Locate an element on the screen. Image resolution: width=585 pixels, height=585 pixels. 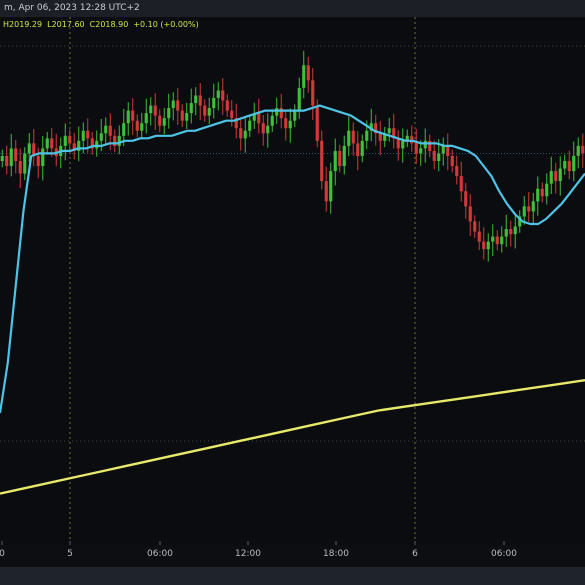
time-tick-label: 6 is located at coordinates (415, 554).